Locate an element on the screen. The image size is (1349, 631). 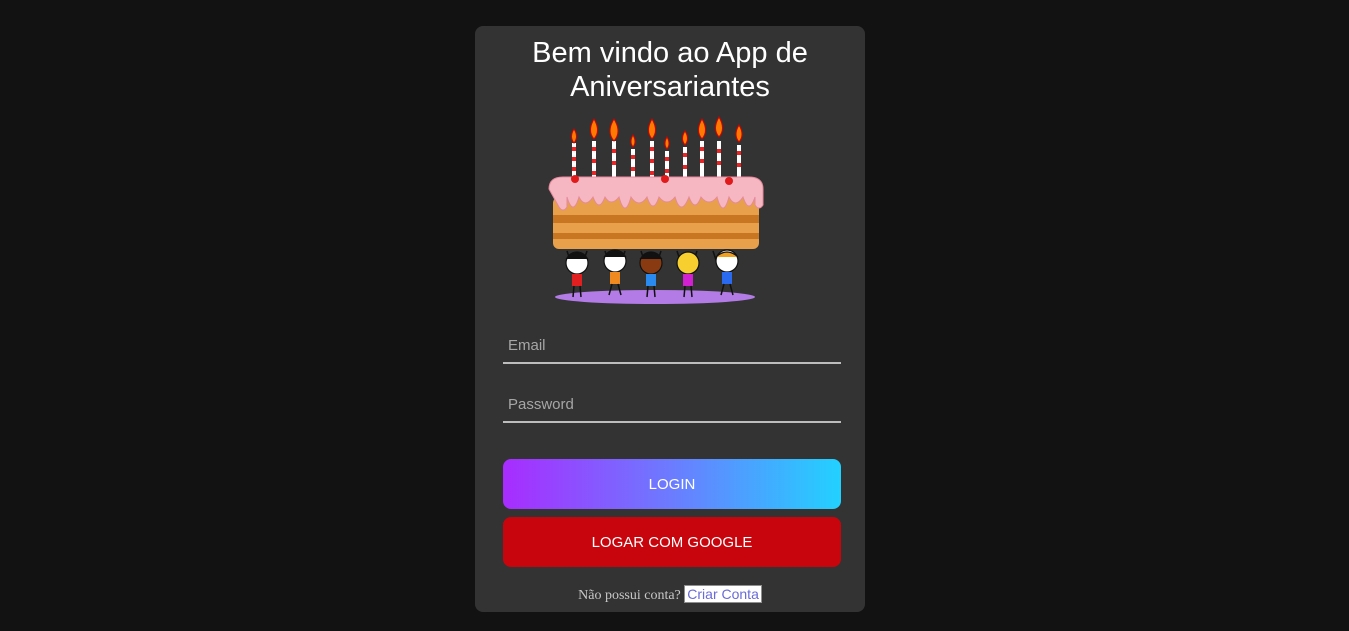
password-field-wrapper is located at coordinates (672, 405).